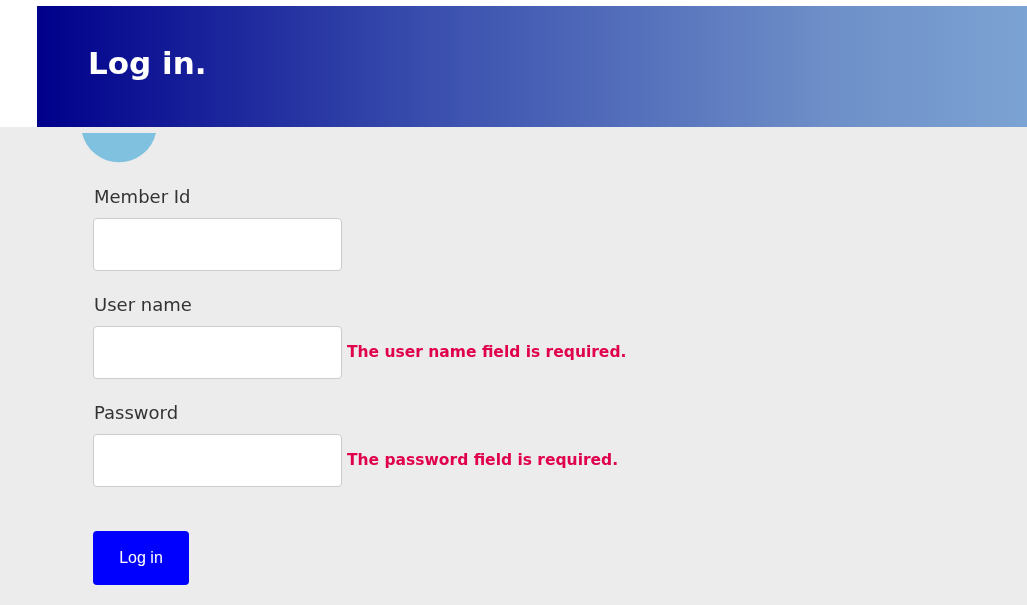 The image size is (1027, 605). I want to click on field-label: User name, so click(143, 305).